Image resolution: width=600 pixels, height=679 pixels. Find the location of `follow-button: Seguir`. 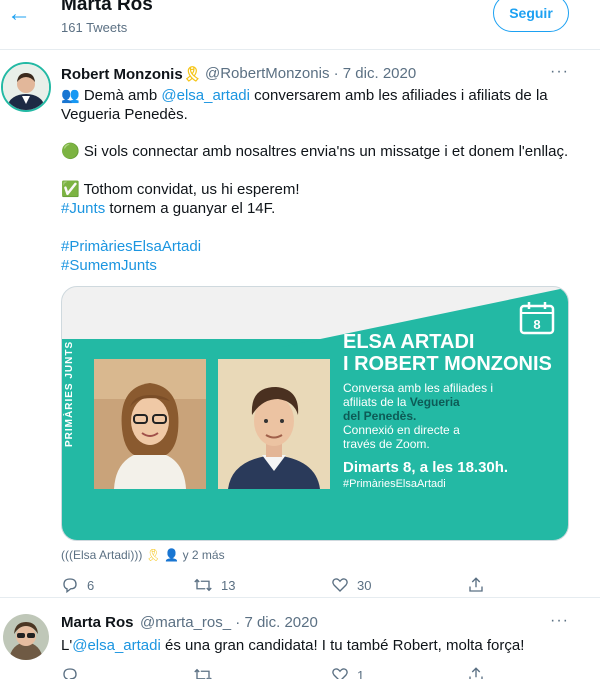

follow-button: Seguir is located at coordinates (531, 16).